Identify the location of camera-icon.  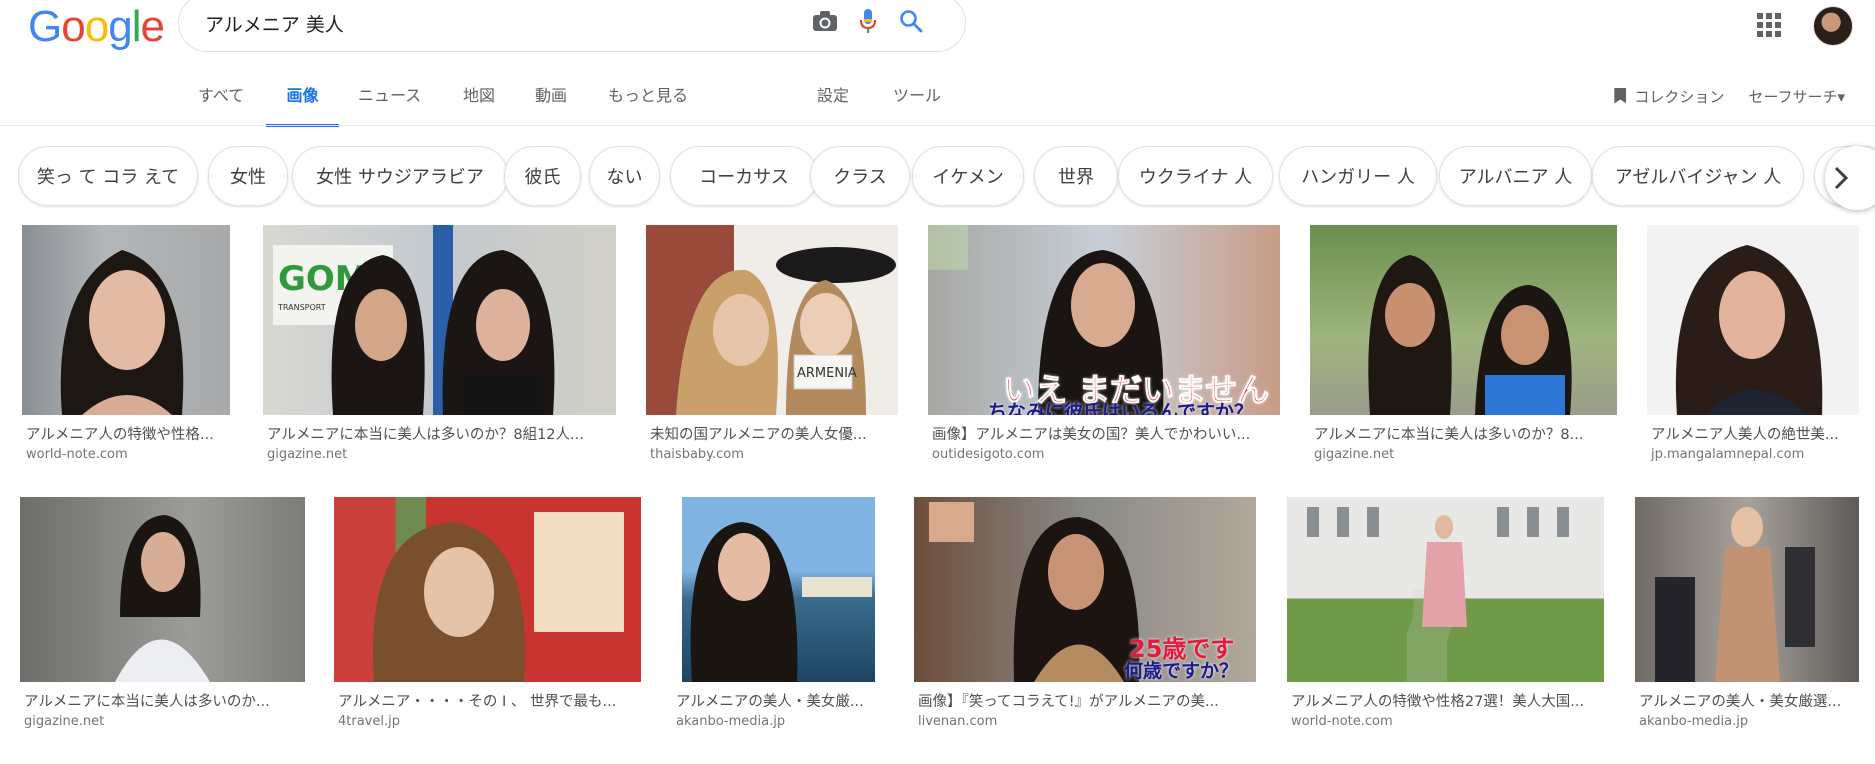
(825, 21).